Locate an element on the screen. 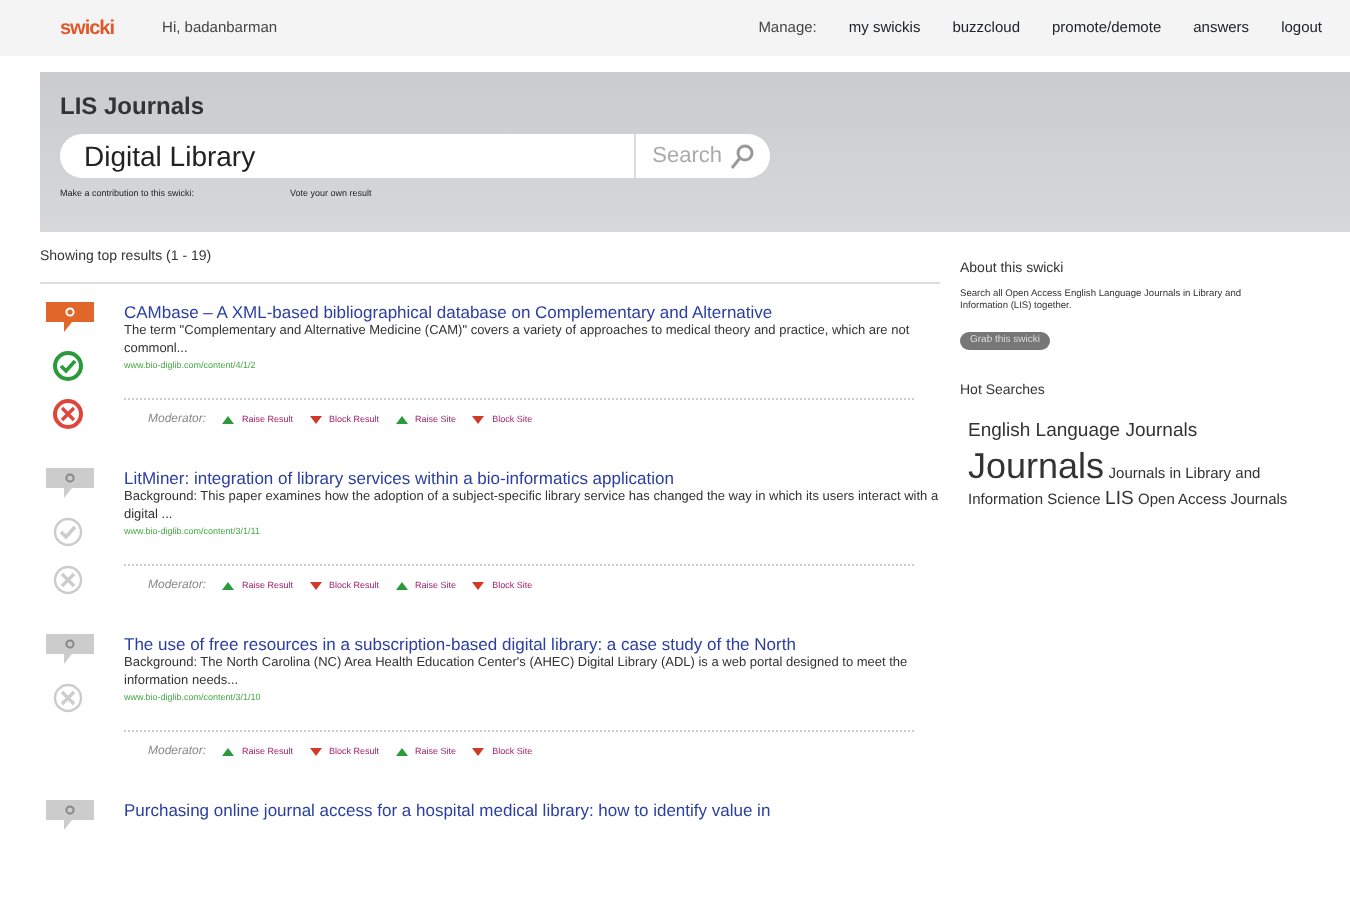 Image resolution: width=1350 pixels, height=912 pixels. result-title: Purchasing online journal access for a hospital medical library: how to identify value in is located at coordinates (447, 810).